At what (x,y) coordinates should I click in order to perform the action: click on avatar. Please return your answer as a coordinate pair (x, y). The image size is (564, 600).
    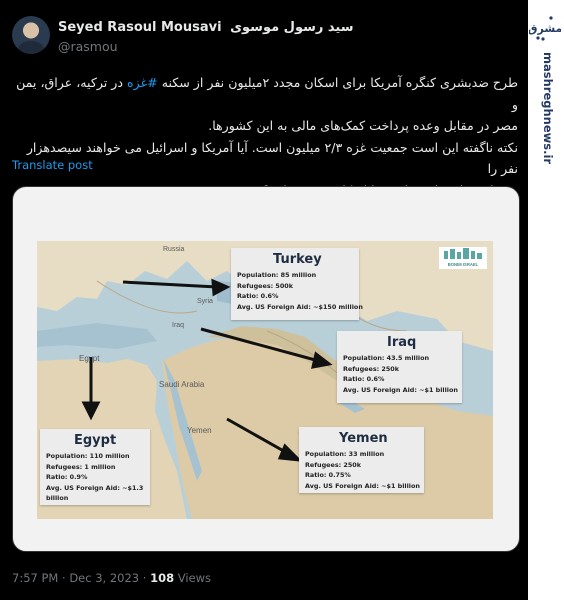
    Looking at the image, I should click on (31, 35).